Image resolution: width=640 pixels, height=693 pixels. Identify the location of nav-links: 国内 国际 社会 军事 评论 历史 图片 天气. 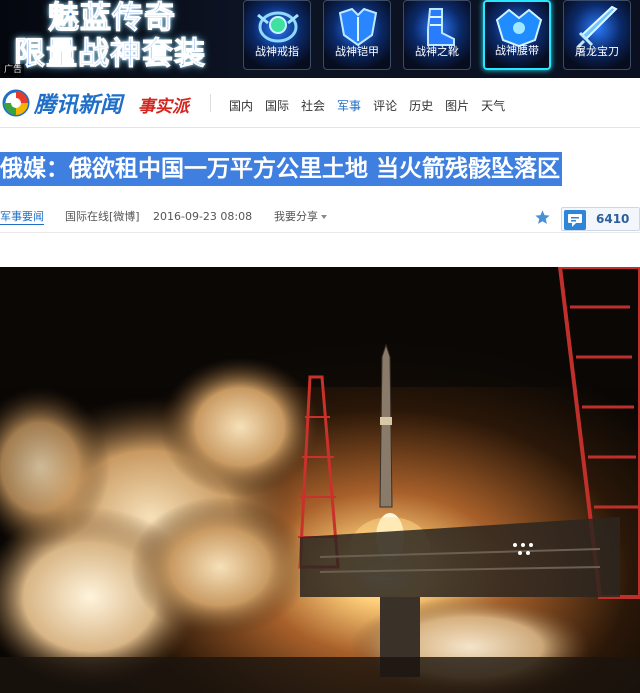
(373, 106).